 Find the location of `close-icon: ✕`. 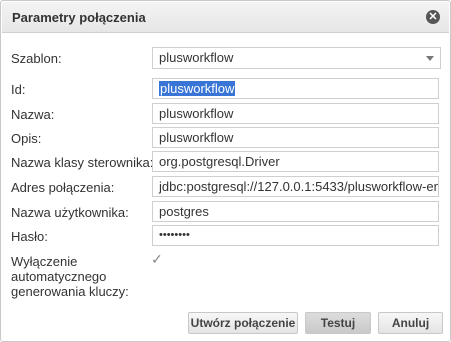

close-icon: ✕ is located at coordinates (433, 17).